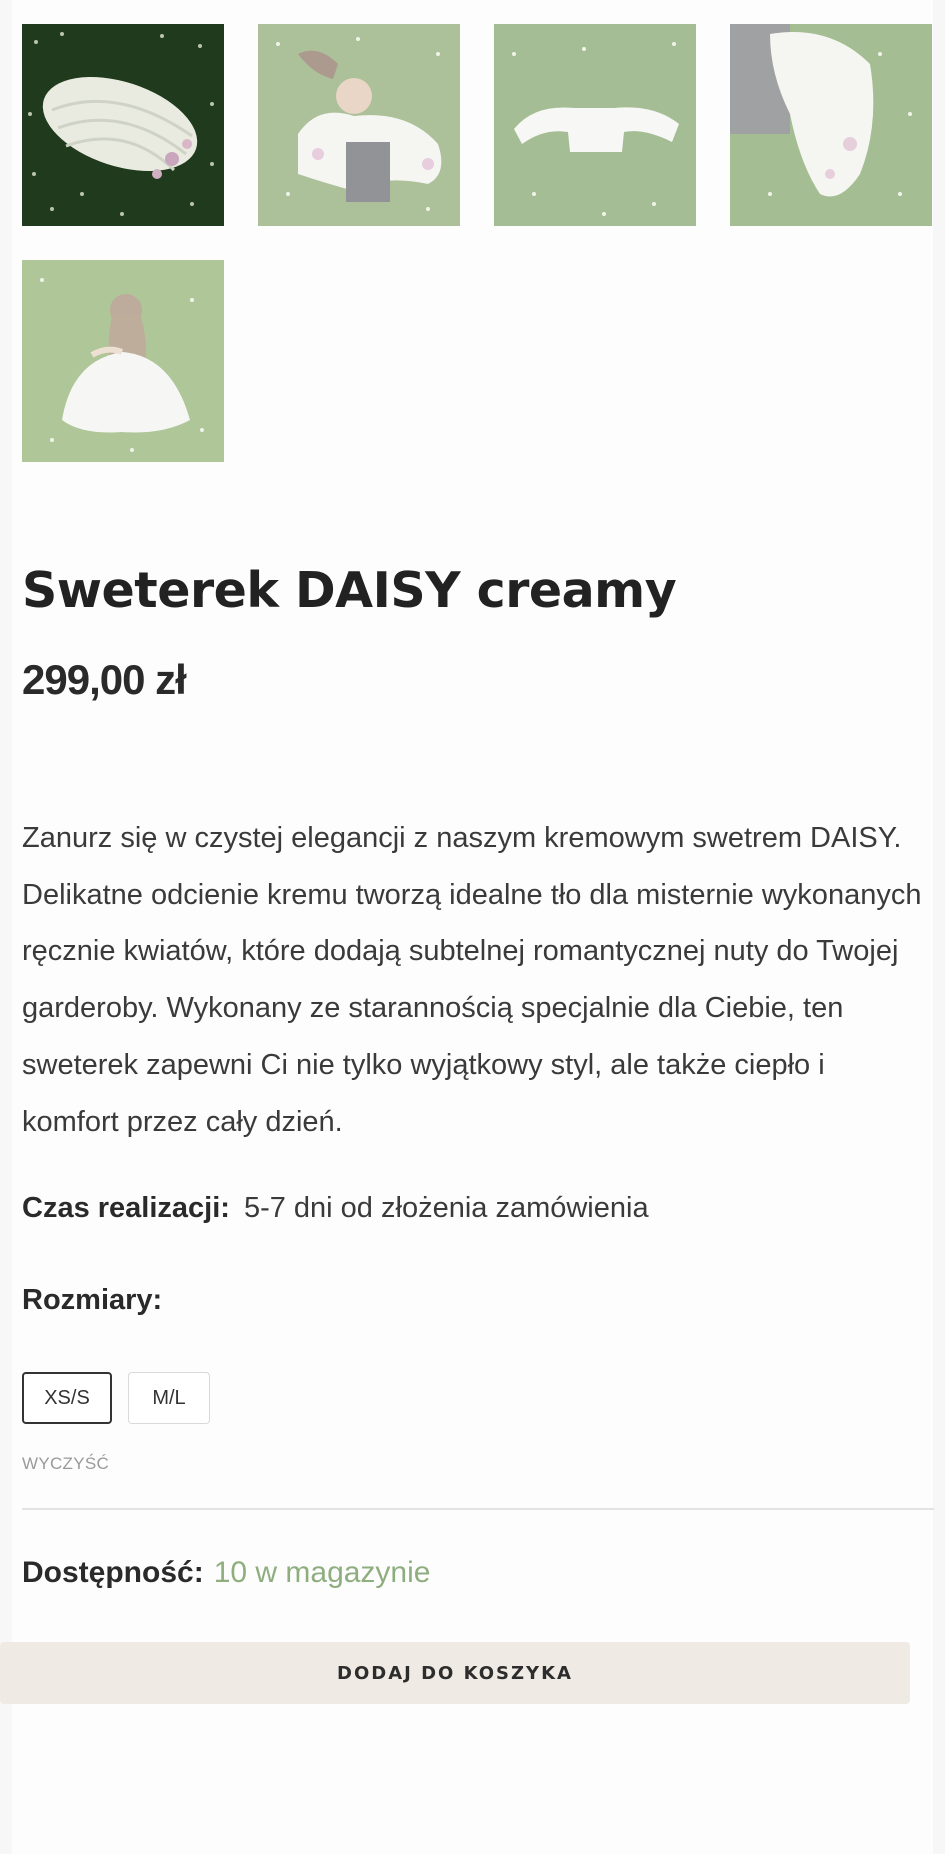 Image resolution: width=945 pixels, height=1854 pixels. I want to click on availability-row: Dostępność: 10 w magazynie, so click(226, 1573).